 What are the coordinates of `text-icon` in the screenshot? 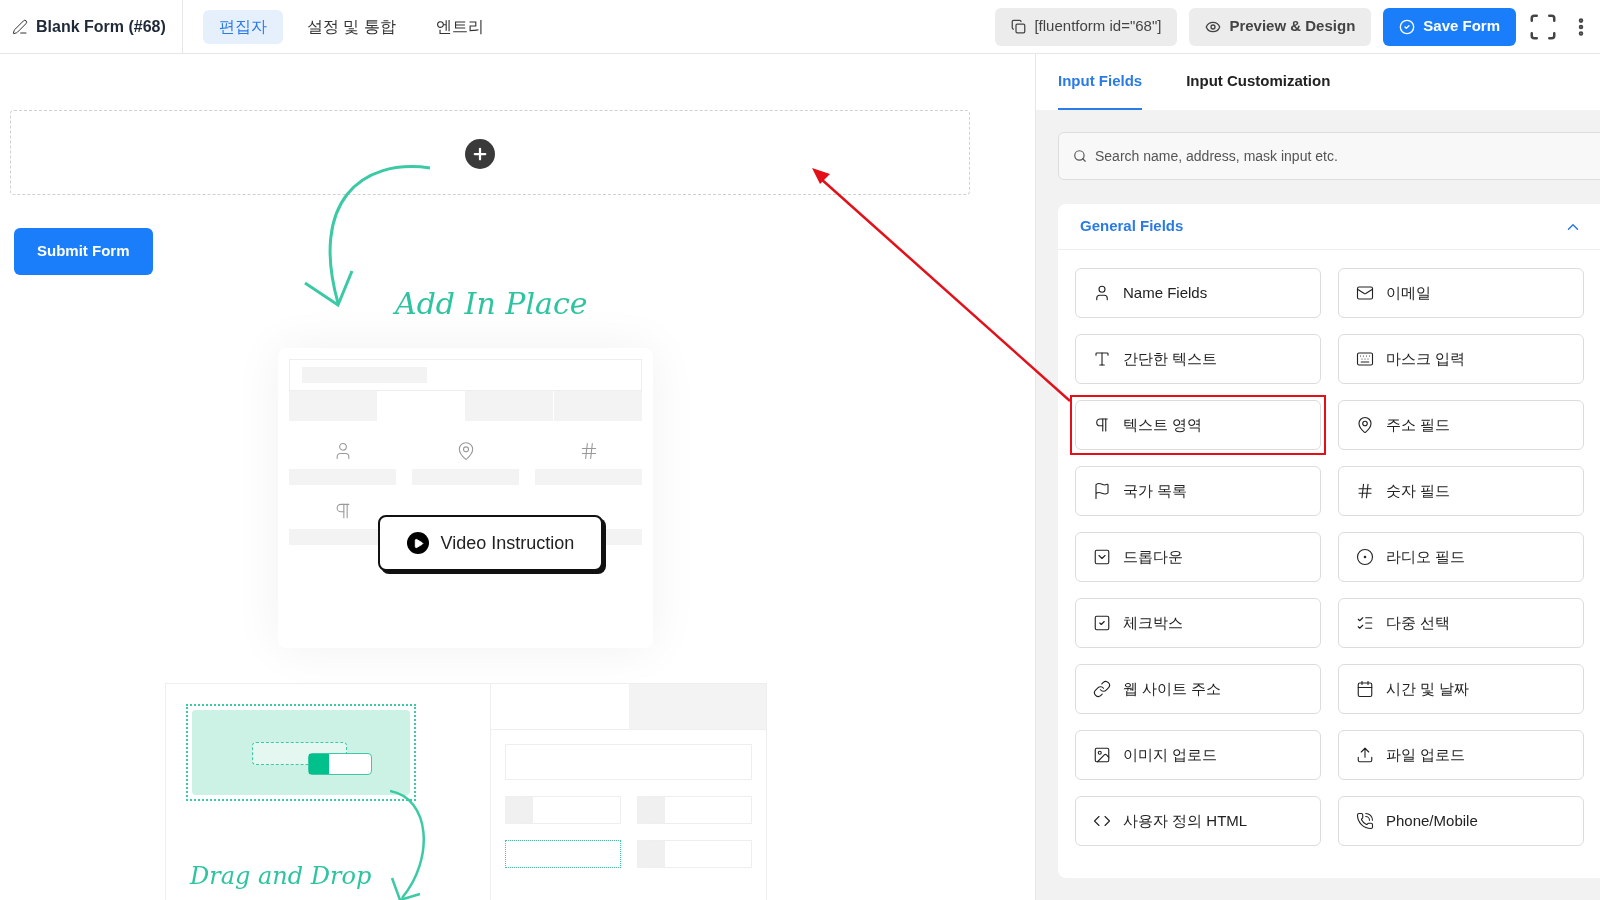 It's located at (1102, 359).